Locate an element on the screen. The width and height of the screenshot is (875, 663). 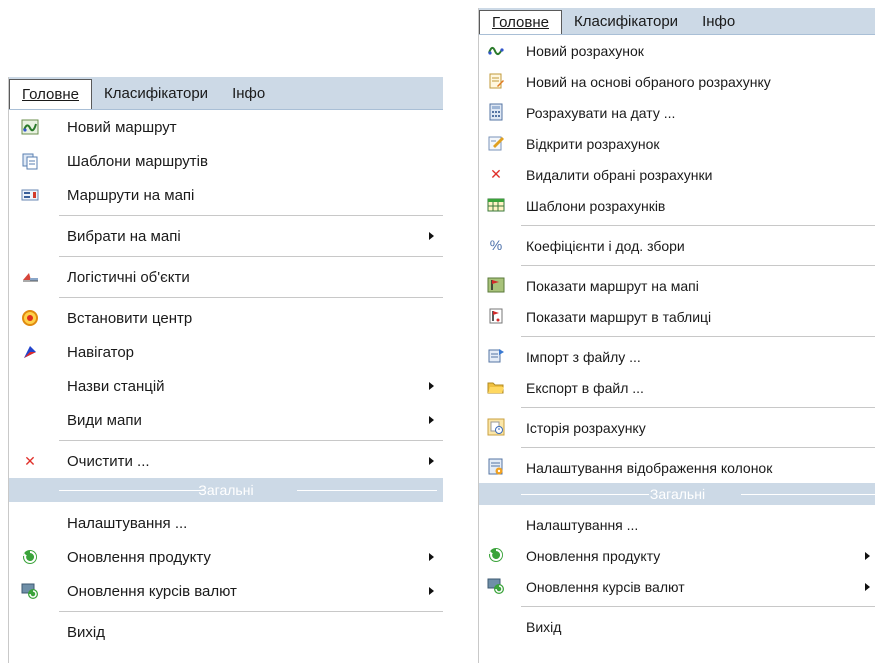
menu-item-show-route-map: Показати маршрут на мапі is located at coordinates (677, 285).